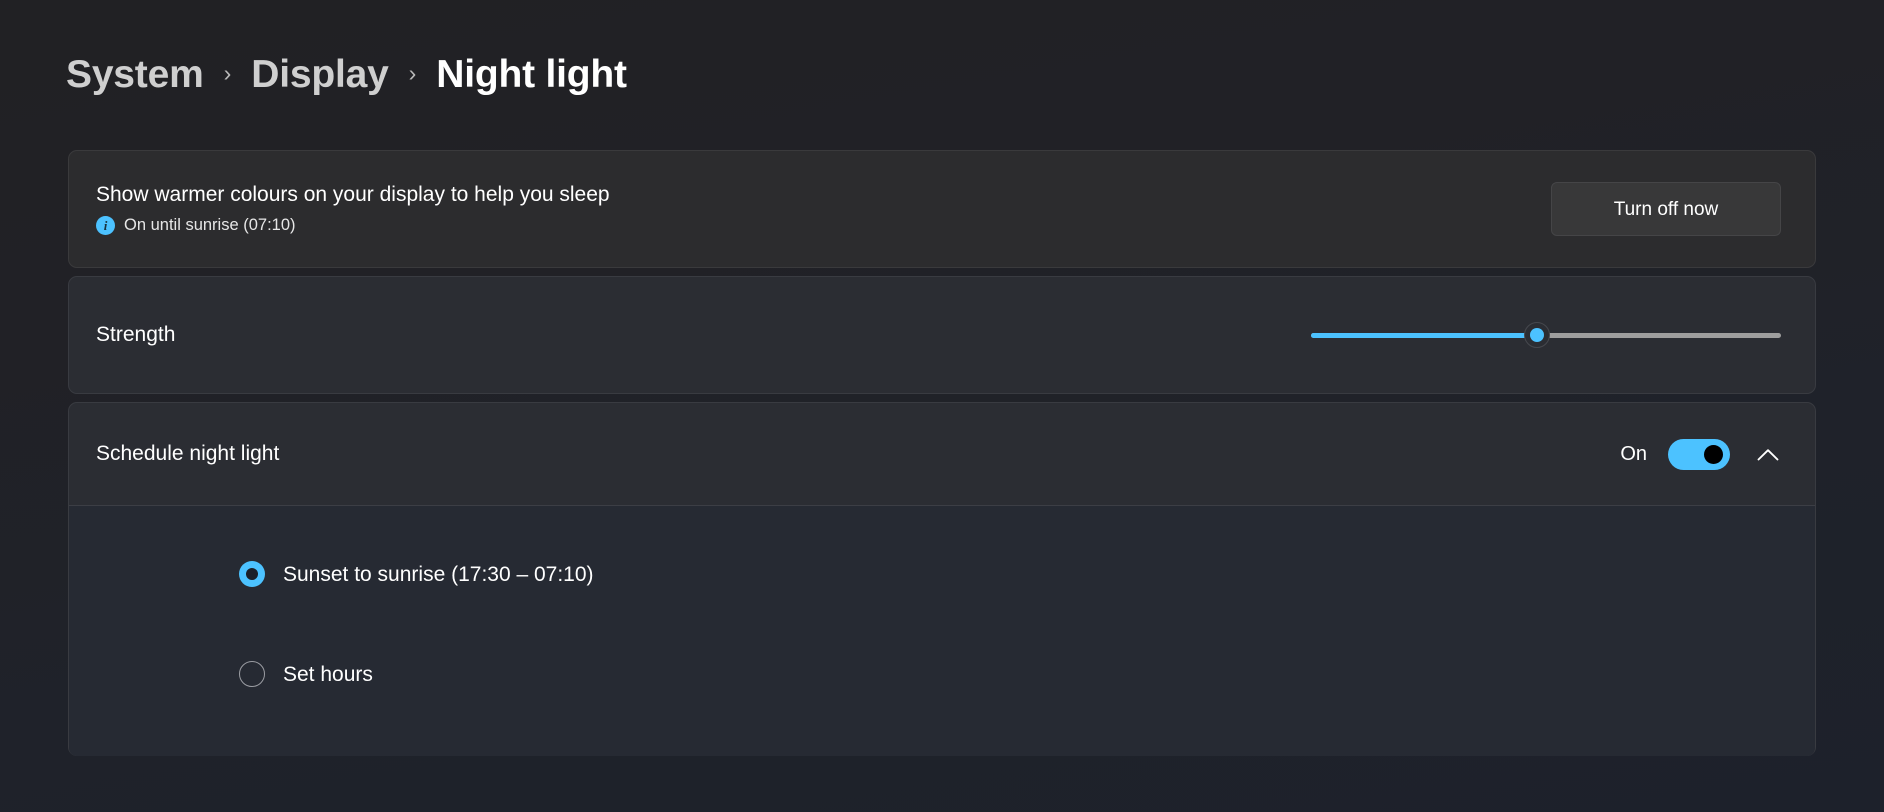  Describe the element at coordinates (105, 225) in the screenshot. I see `info-icon: i` at that location.